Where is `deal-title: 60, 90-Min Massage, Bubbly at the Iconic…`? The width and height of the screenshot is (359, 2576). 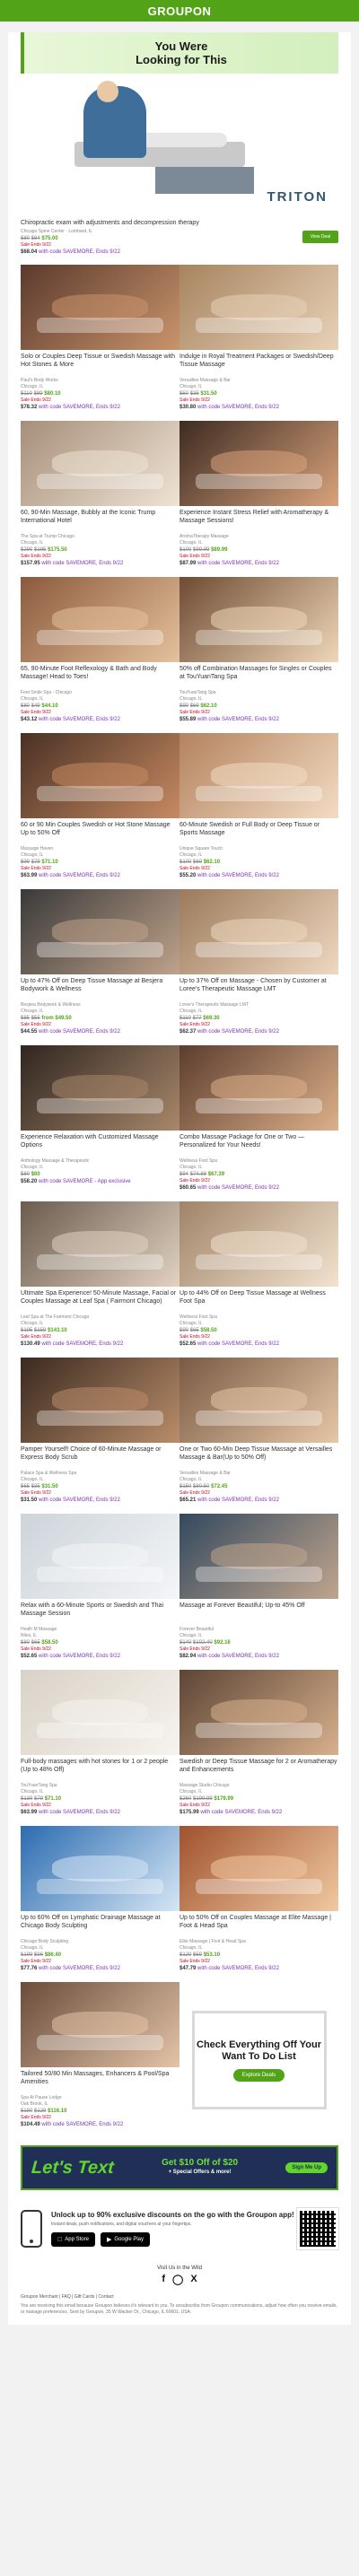
deal-title: 60, 90-Min Massage, Bubbly at the Iconic… is located at coordinates (100, 521).